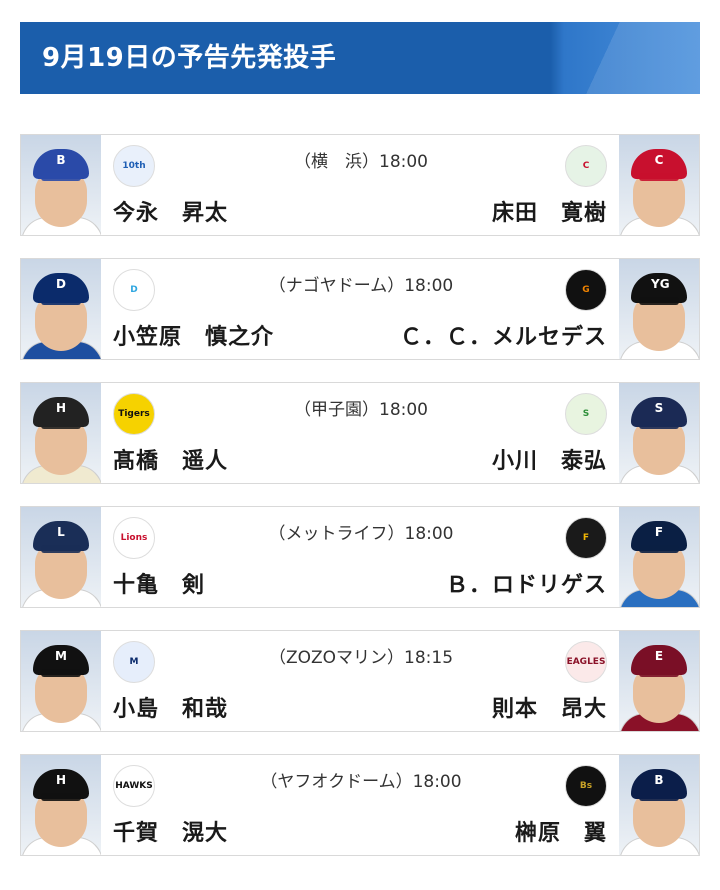 The height and width of the screenshot is (890, 720). What do you see at coordinates (61, 557) in the screenshot?
I see `home-pitcher-photo: L` at bounding box center [61, 557].